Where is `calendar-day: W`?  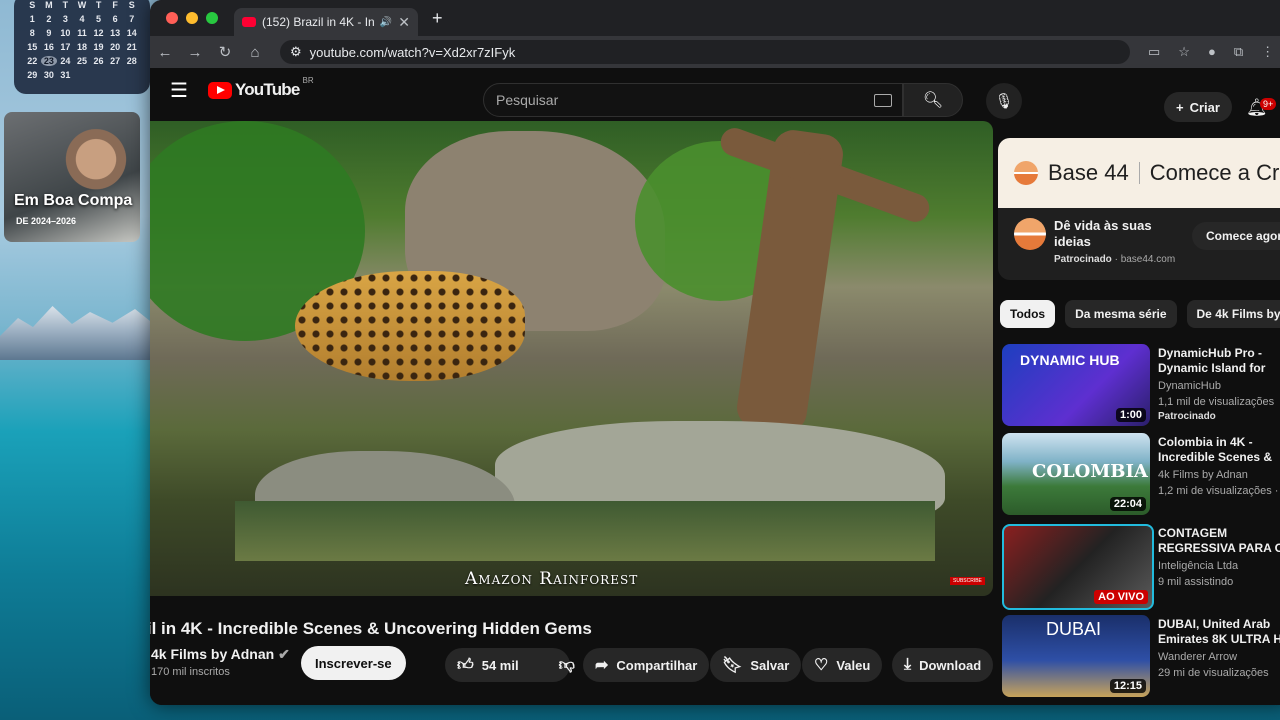
calendar-day: W is located at coordinates (82, 5).